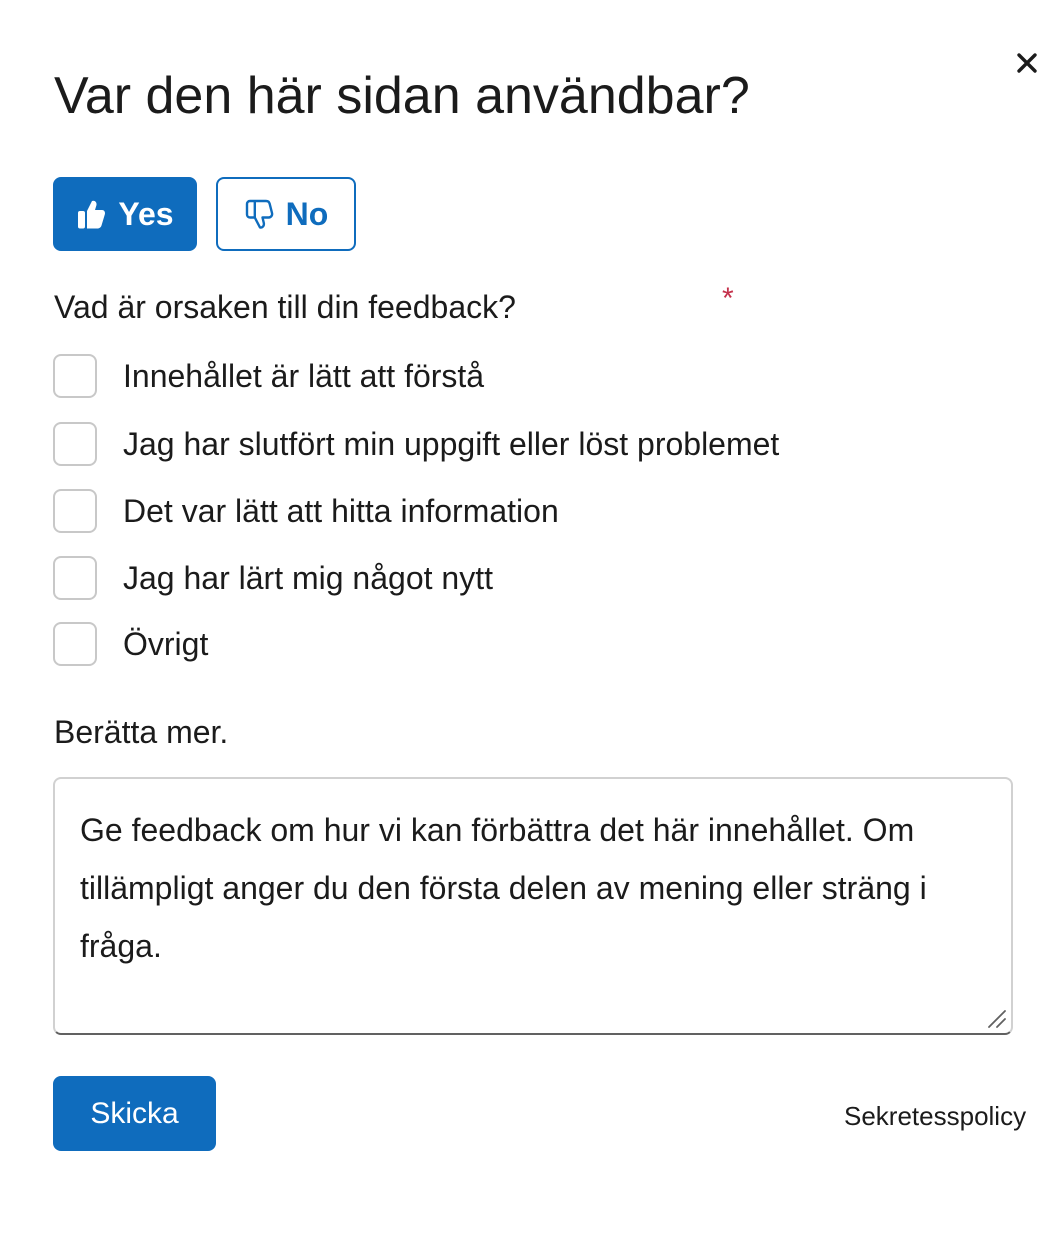  What do you see at coordinates (402, 96) in the screenshot?
I see `dialog-title: Var den här sidan användbar?` at bounding box center [402, 96].